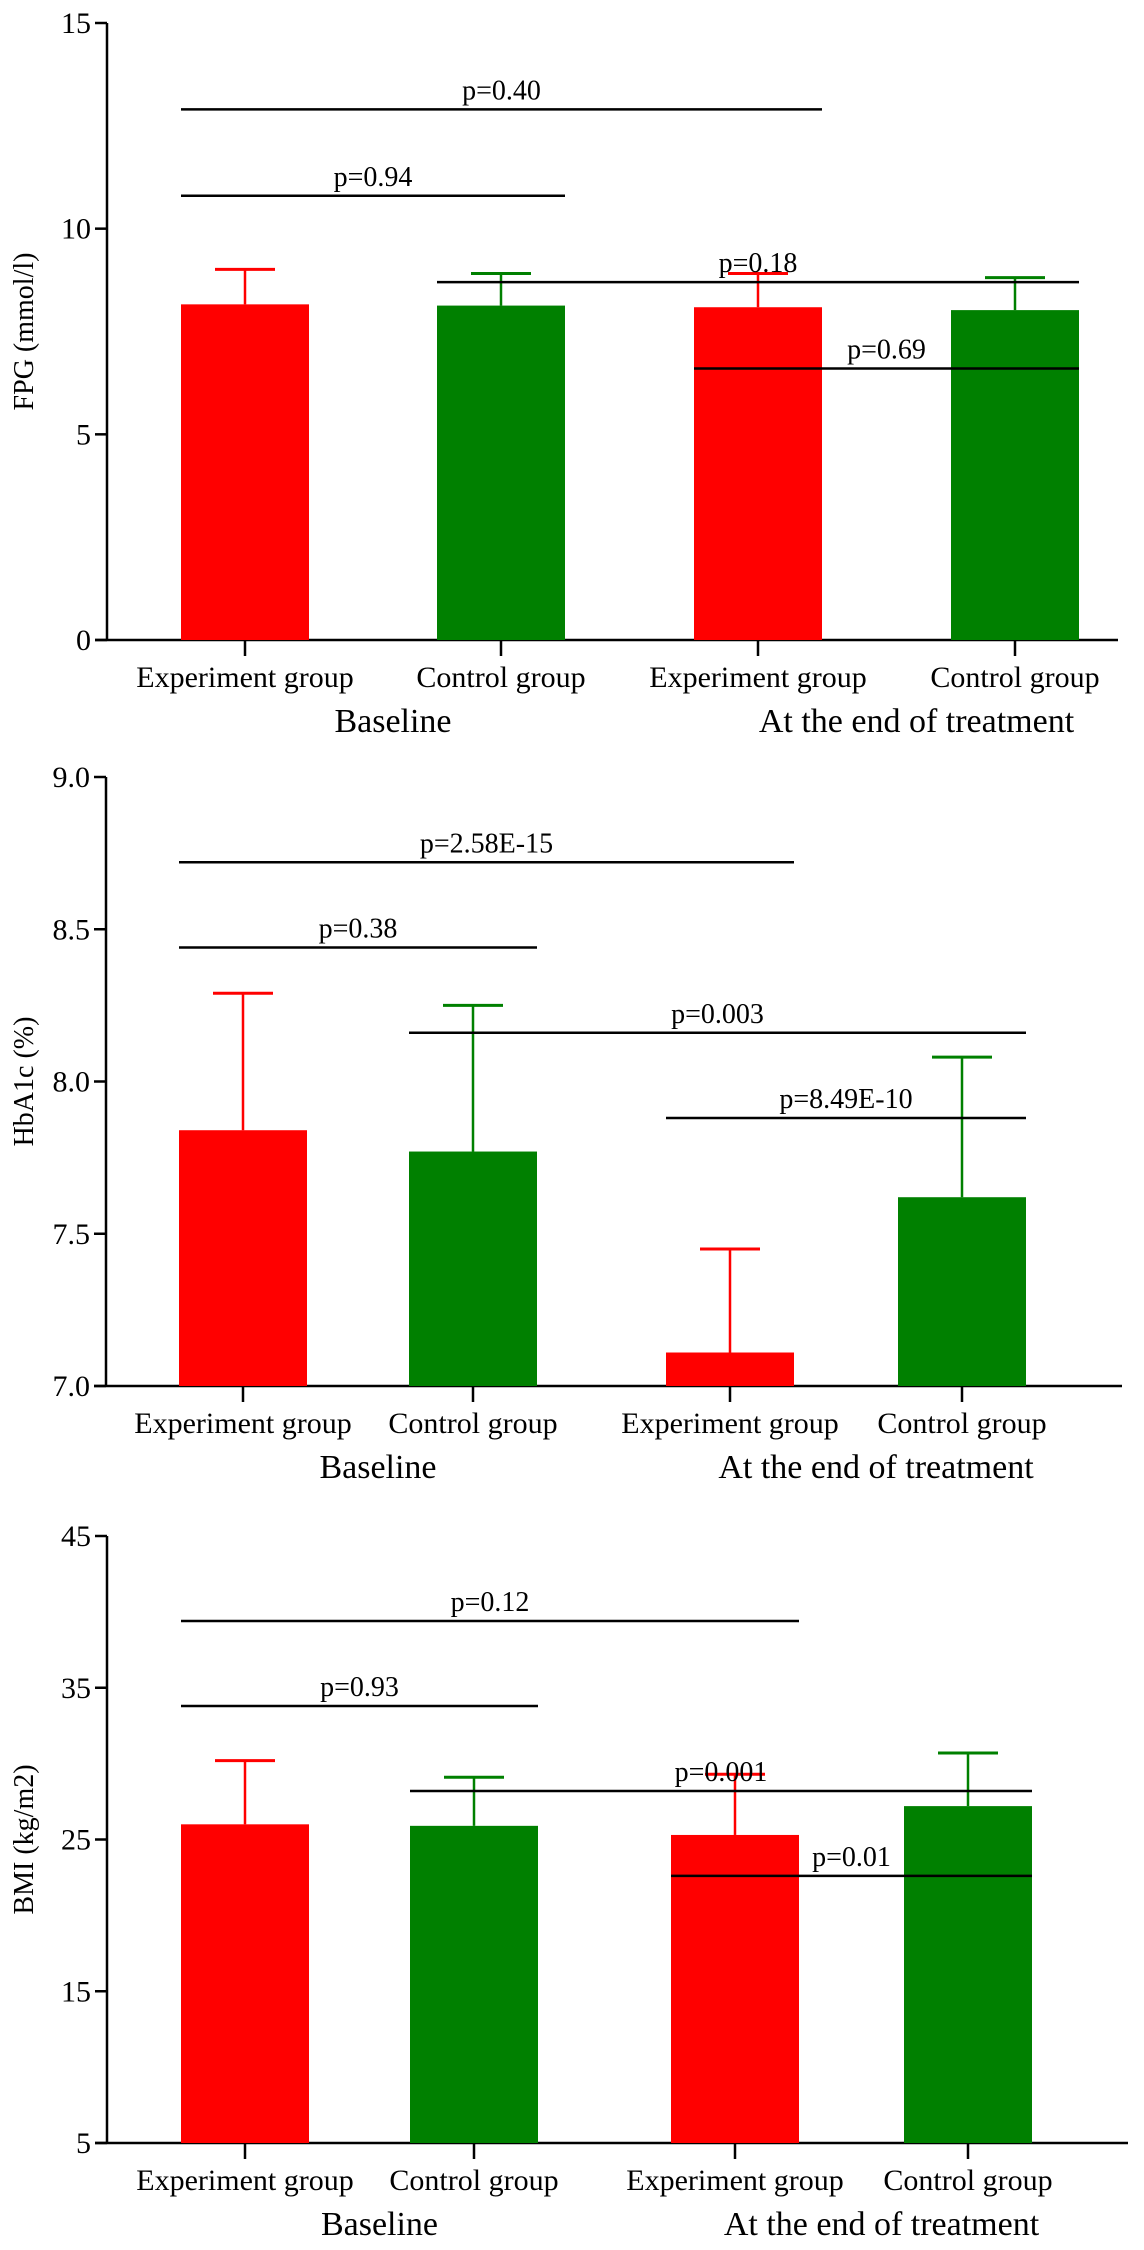 This screenshot has width=1144, height=2250. Describe the element at coordinates (717, 1014) in the screenshot. I see `hba1c-p-value-label: p=0.003` at that location.